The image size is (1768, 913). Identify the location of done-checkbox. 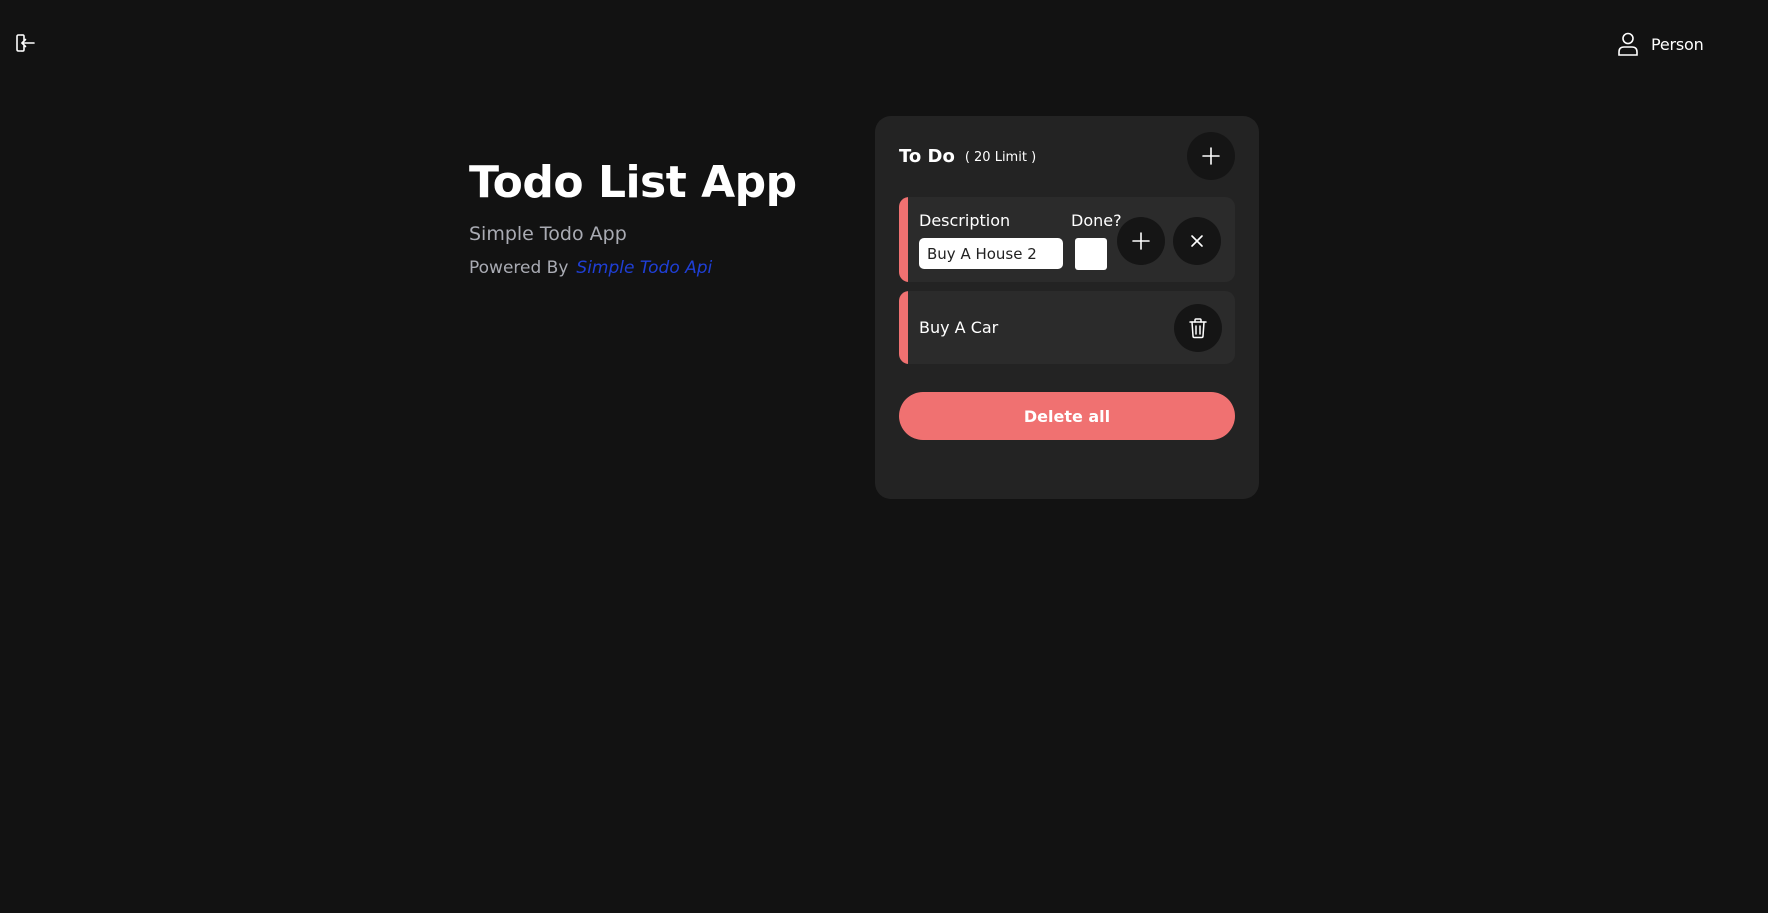
(1091, 254).